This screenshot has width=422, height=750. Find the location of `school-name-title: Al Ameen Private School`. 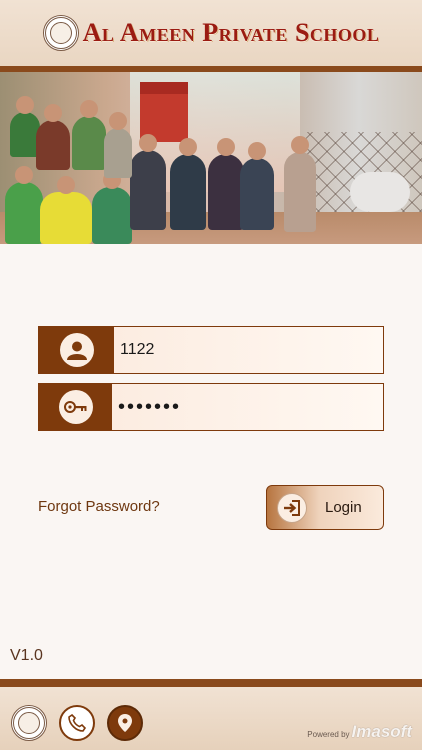

school-name-title: Al Ameen Private School is located at coordinates (231, 32).